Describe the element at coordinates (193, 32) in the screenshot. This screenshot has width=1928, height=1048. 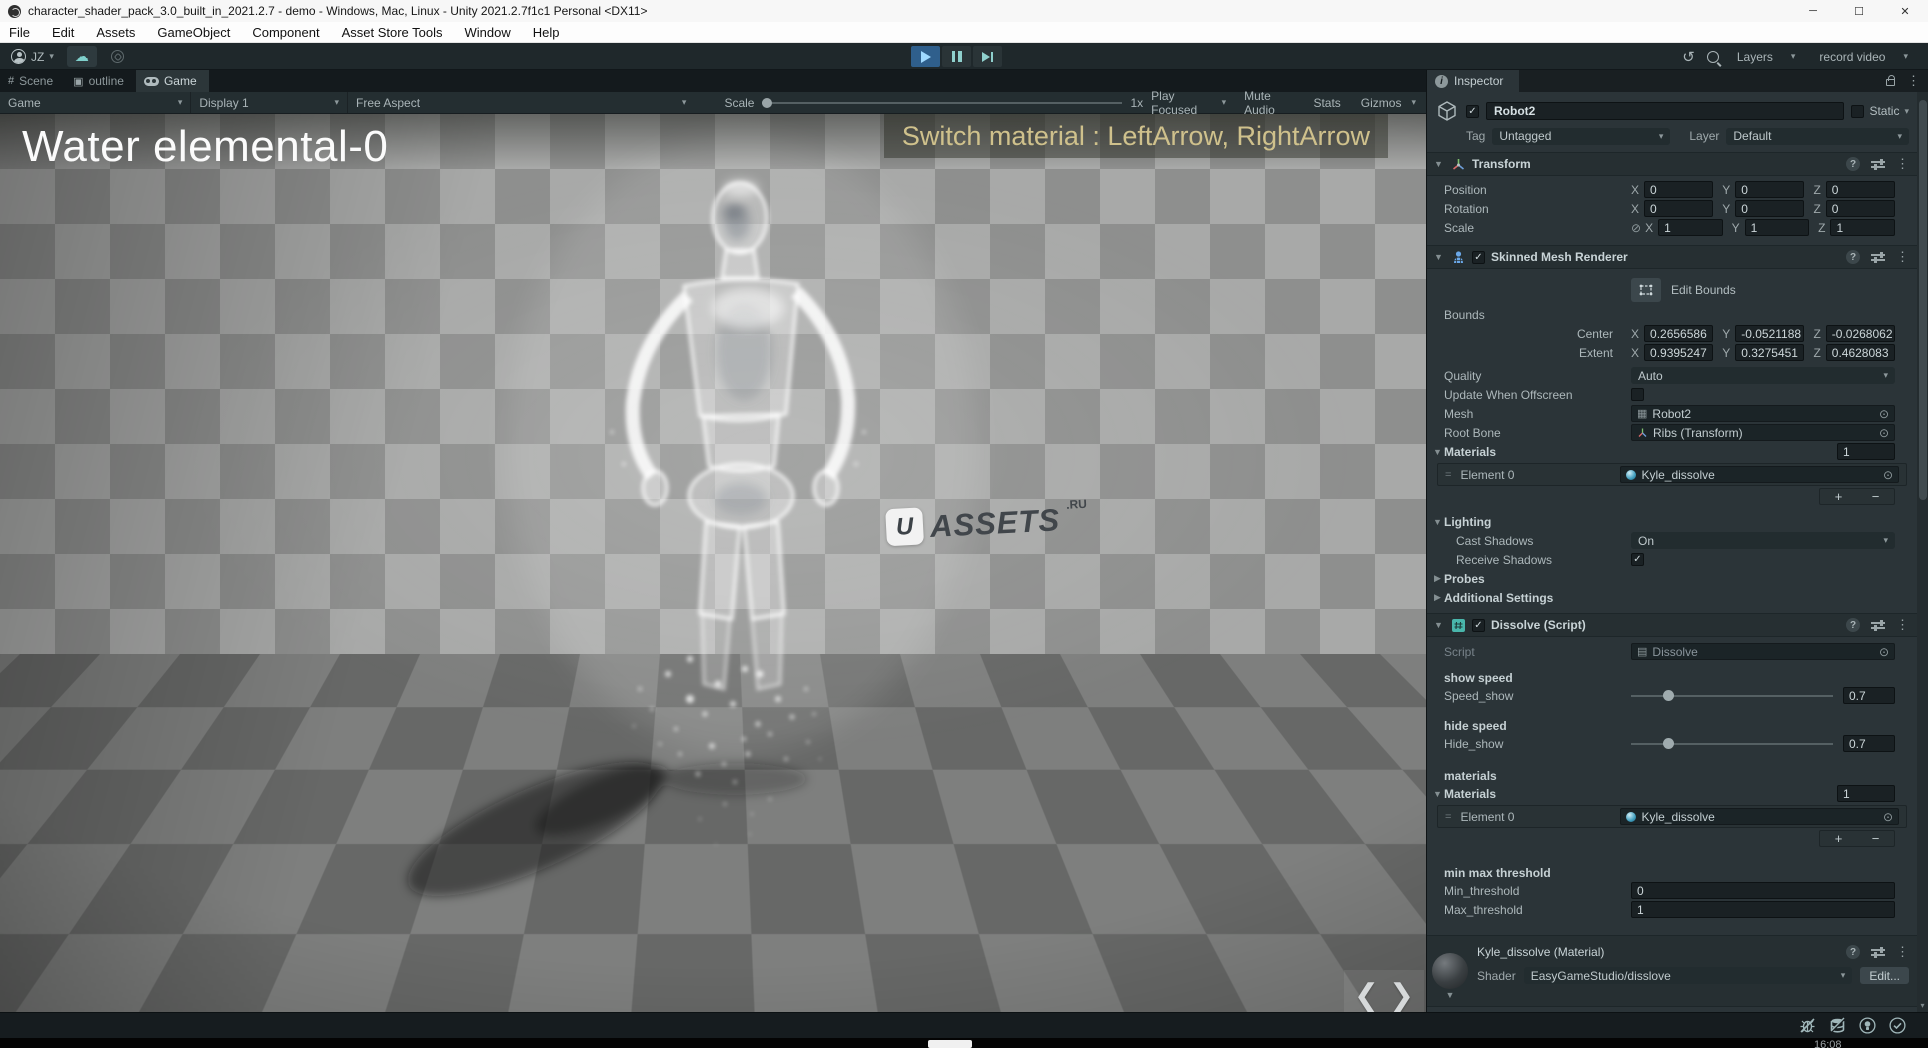
I see `menu-gameobject: GameObject` at that location.